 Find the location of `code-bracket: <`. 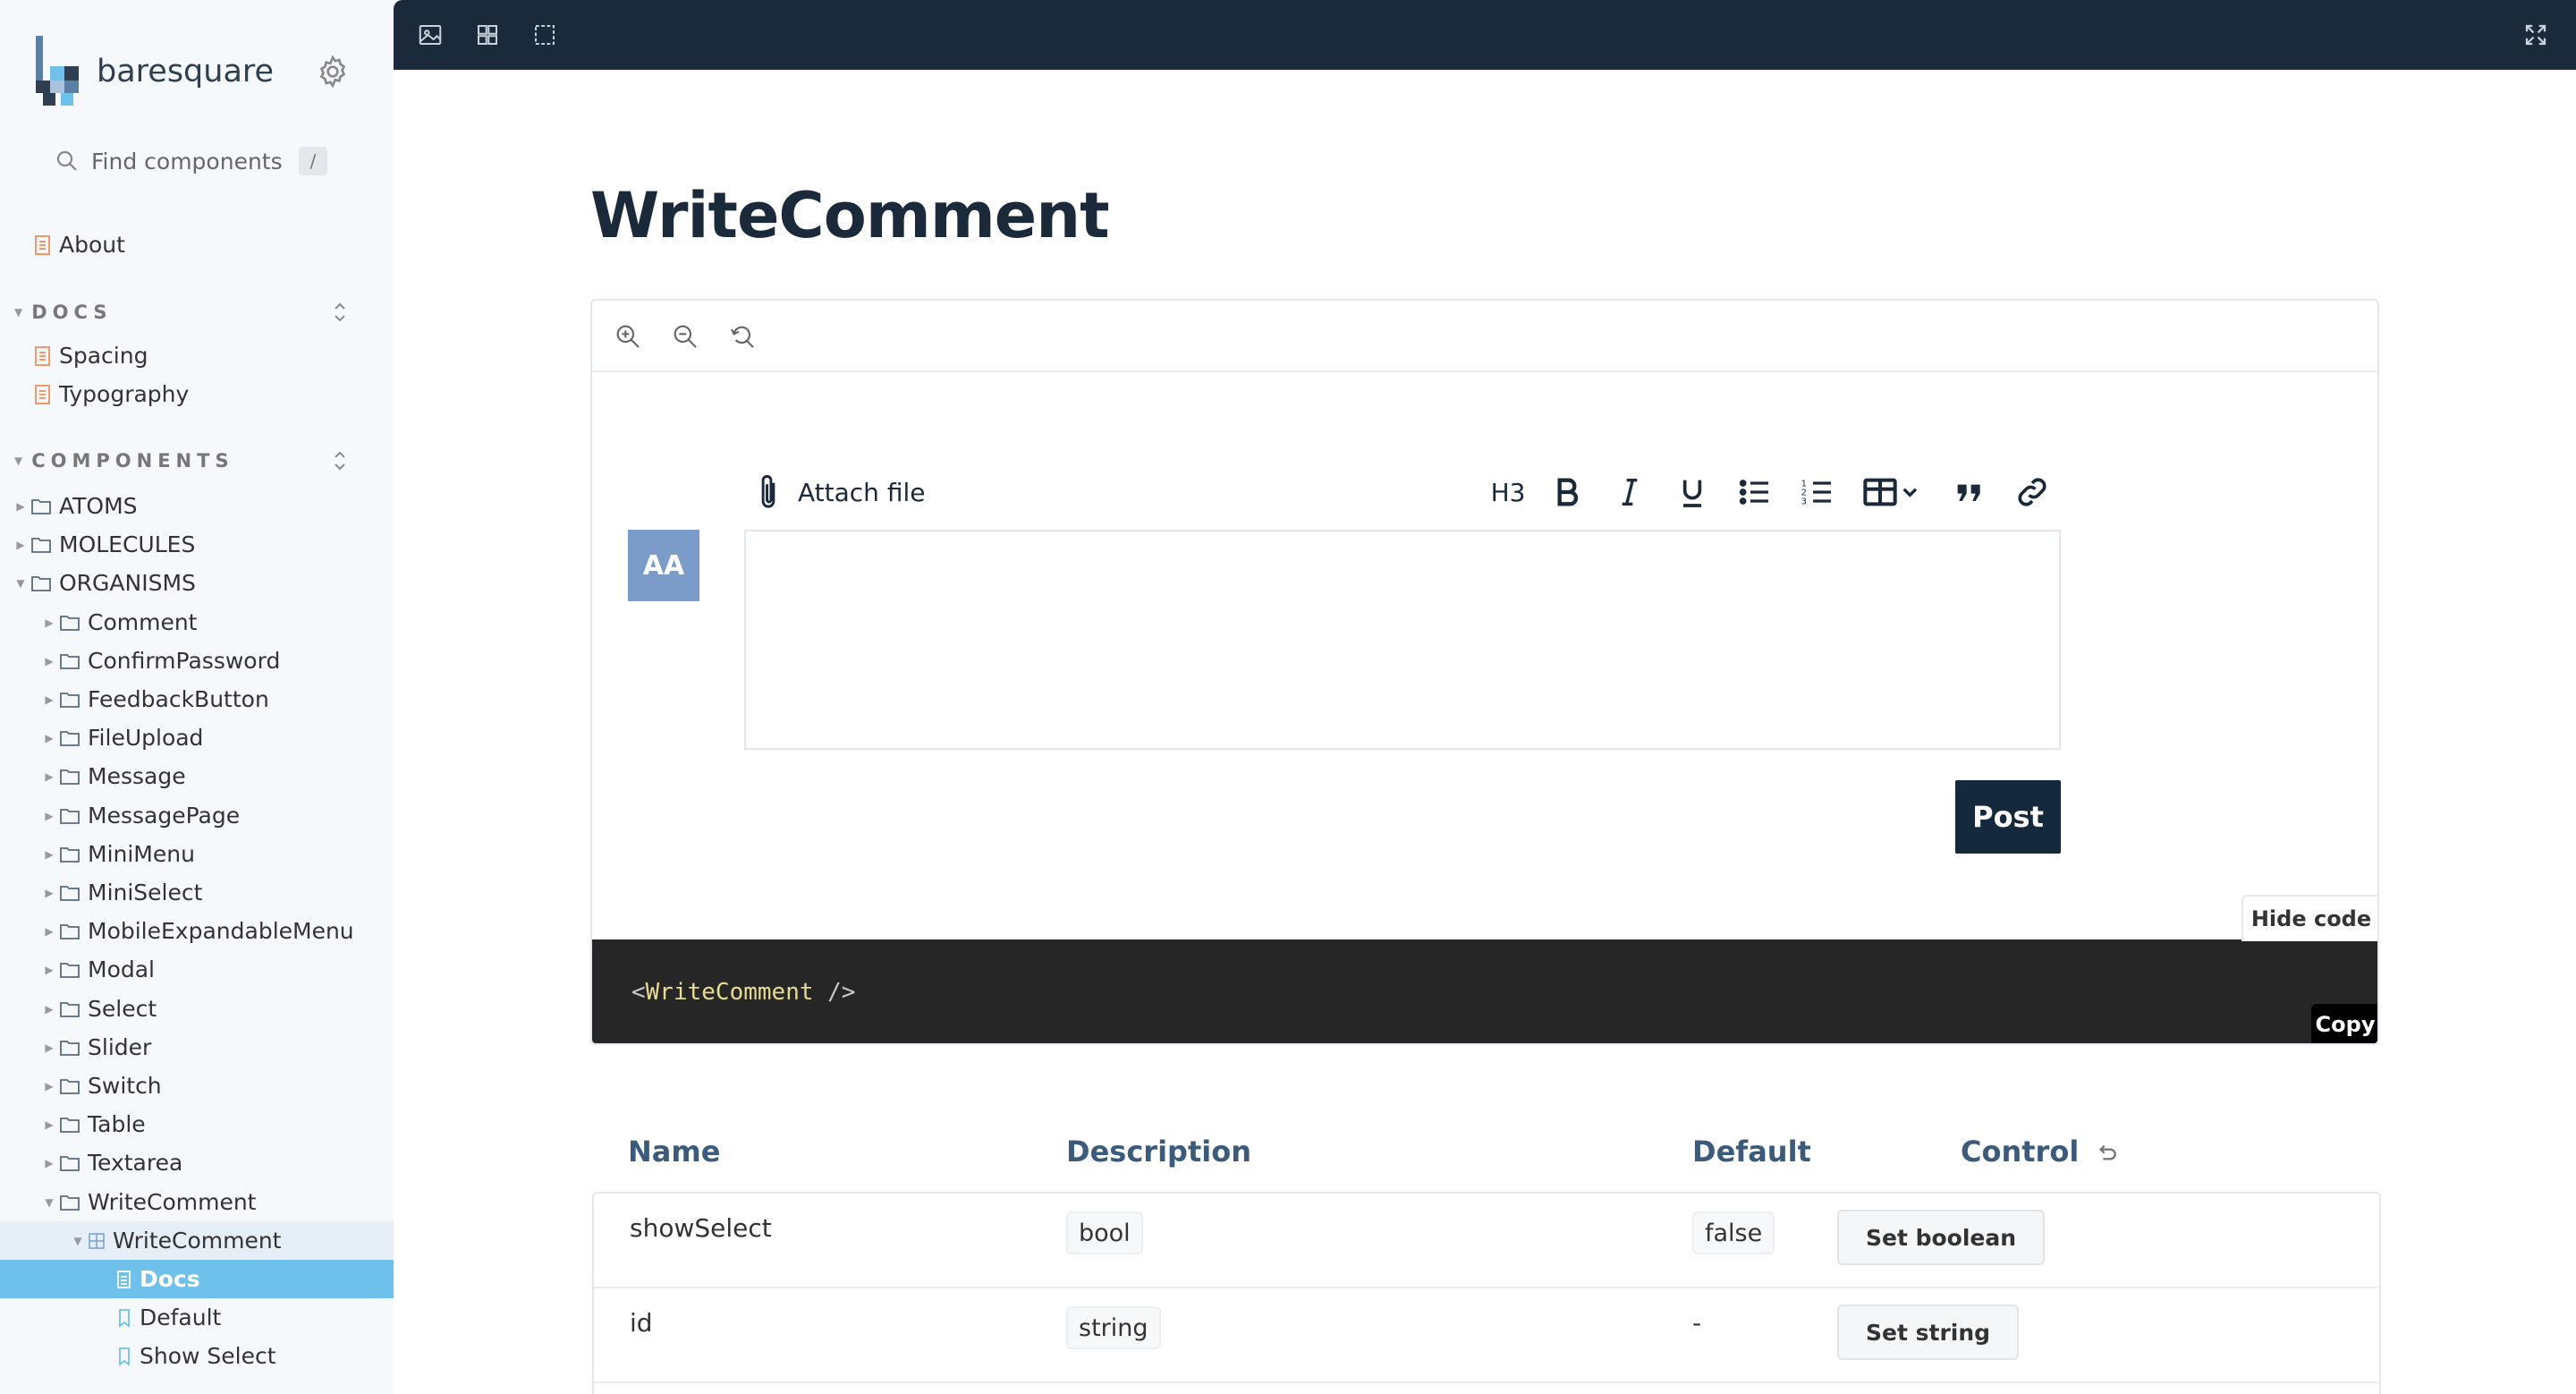

code-bracket: < is located at coordinates (638, 992).